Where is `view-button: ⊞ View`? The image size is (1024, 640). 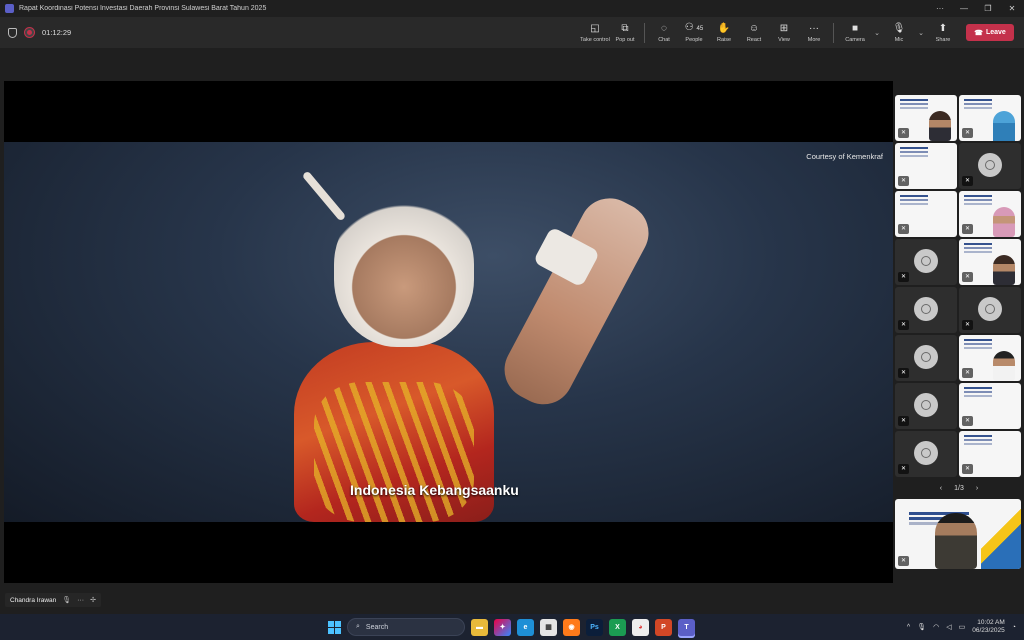
view-button: ⊞ View is located at coordinates (784, 32).